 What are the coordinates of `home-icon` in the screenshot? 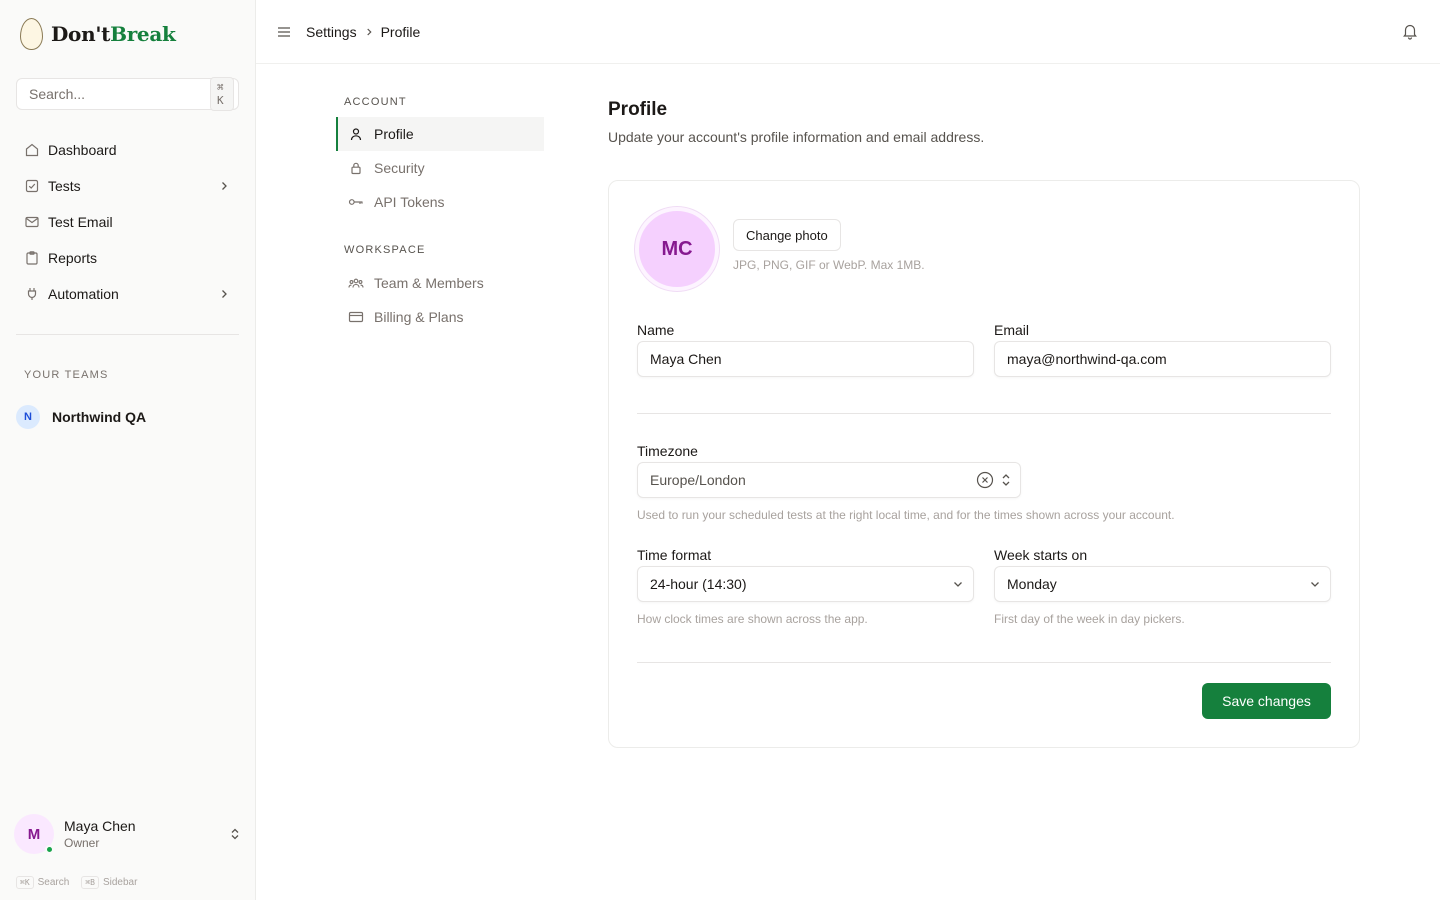 It's located at (32, 150).